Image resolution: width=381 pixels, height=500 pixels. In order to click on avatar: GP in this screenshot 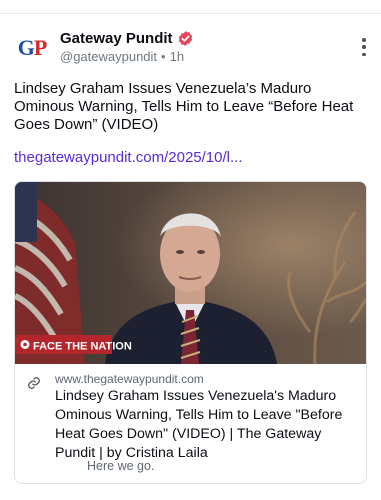, I will do `click(32, 48)`.